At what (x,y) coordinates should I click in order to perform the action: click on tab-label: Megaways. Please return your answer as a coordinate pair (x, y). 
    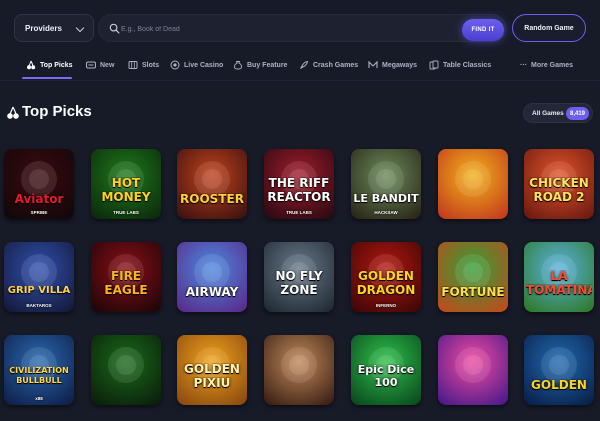
    Looking at the image, I should click on (400, 65).